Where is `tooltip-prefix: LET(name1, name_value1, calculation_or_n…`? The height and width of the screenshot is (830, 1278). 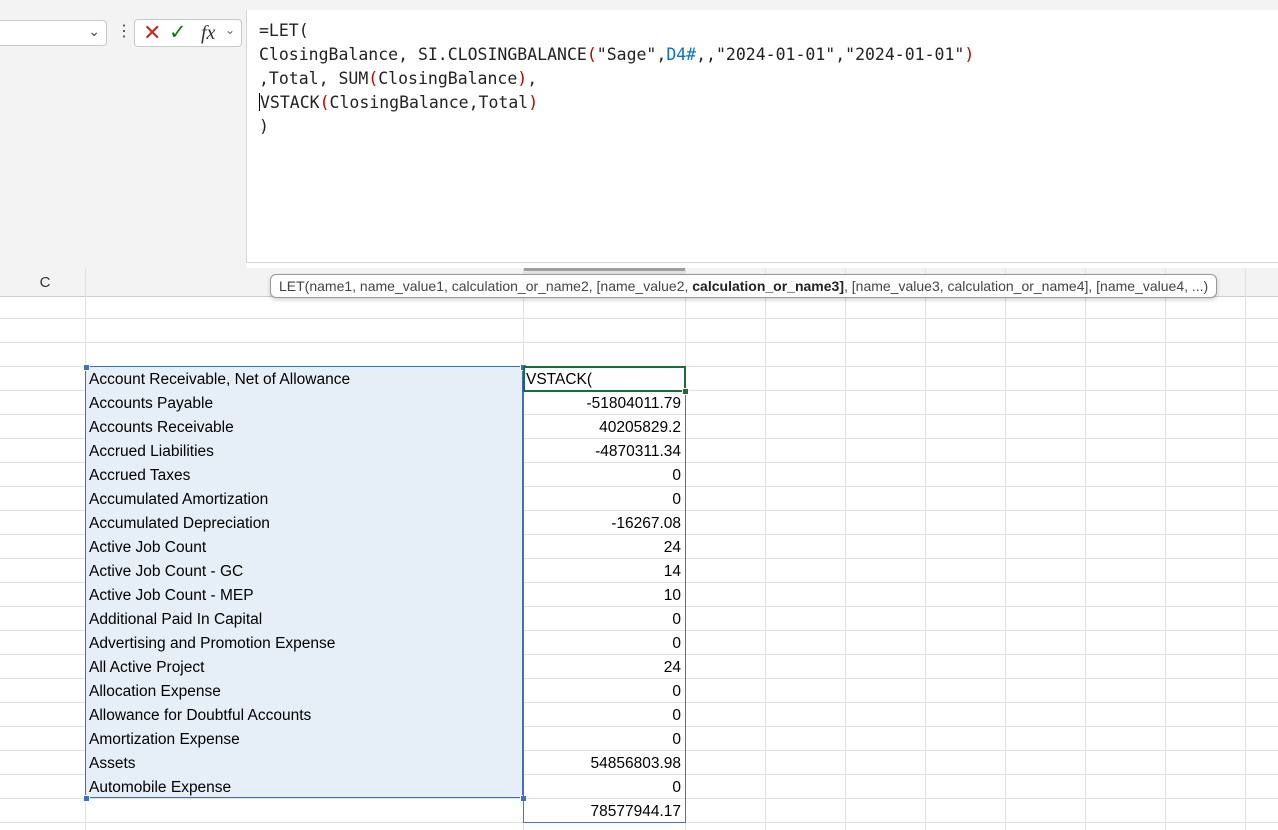 tooltip-prefix: LET(name1, name_value1, calculation_or_n… is located at coordinates (486, 286).